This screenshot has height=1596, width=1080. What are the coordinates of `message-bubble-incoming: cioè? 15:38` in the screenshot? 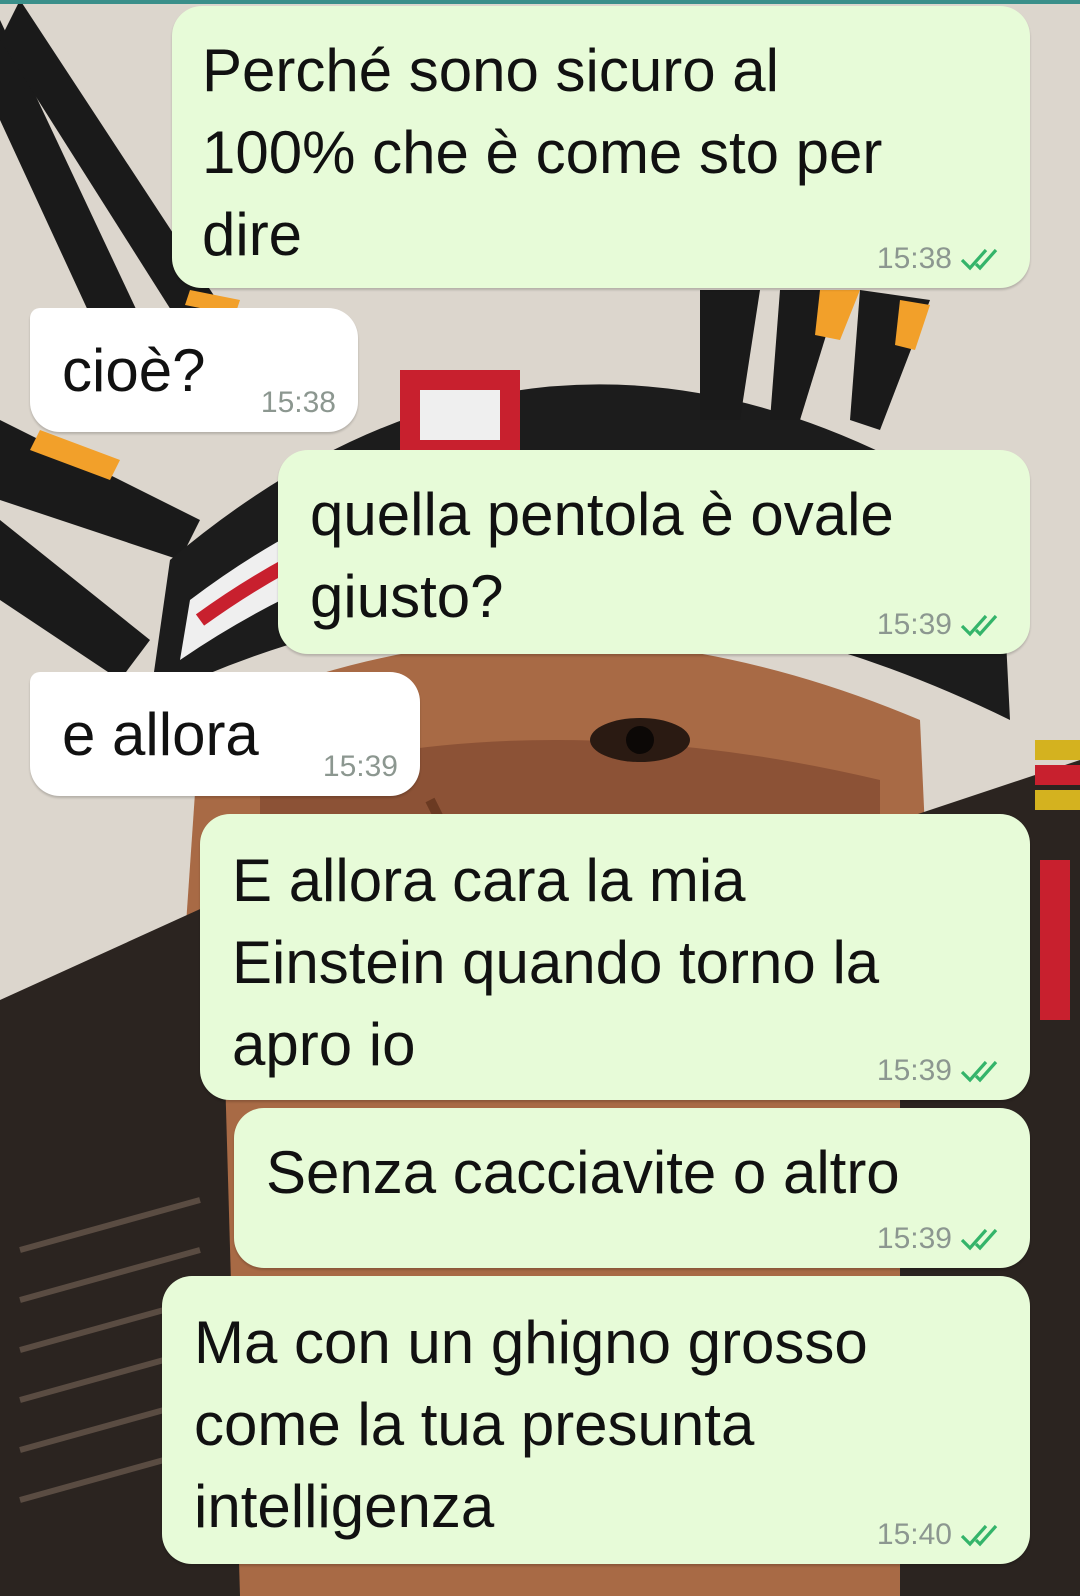 It's located at (194, 370).